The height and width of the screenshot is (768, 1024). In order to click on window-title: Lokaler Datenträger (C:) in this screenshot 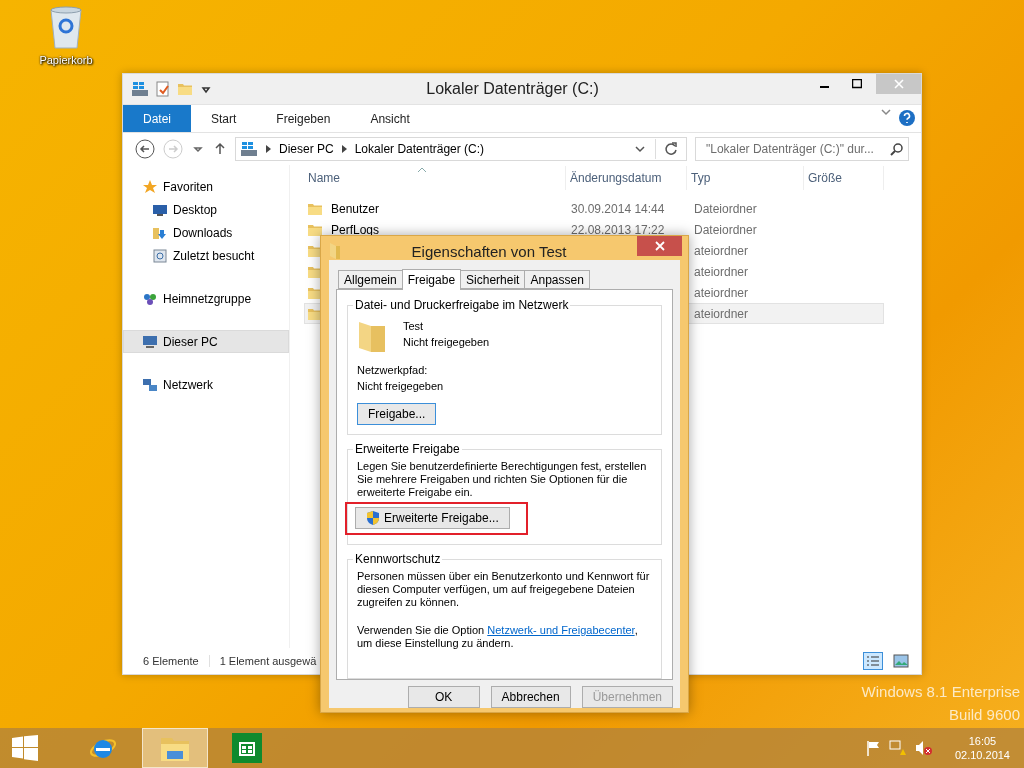, I will do `click(512, 89)`.